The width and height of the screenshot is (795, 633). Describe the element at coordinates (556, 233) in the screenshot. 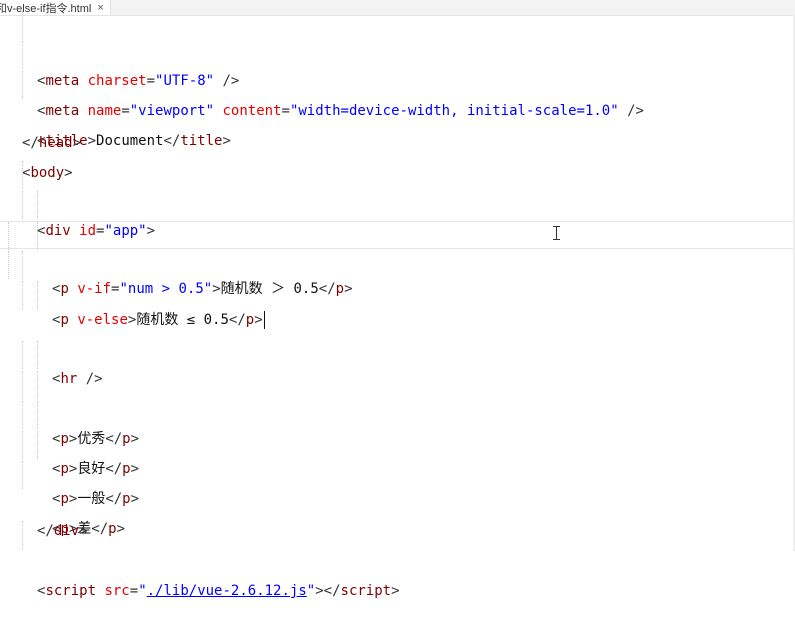

I see `i-beam-cursor-icon` at that location.